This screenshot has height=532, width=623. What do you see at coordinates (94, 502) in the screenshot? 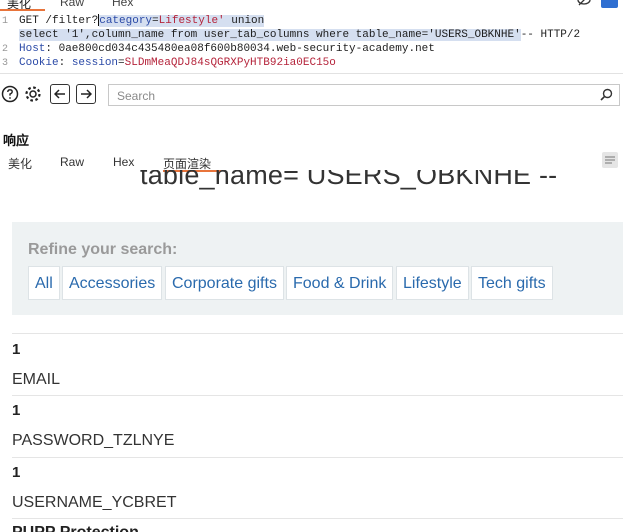
I see `row-value: USERNAME_YCBRET` at bounding box center [94, 502].